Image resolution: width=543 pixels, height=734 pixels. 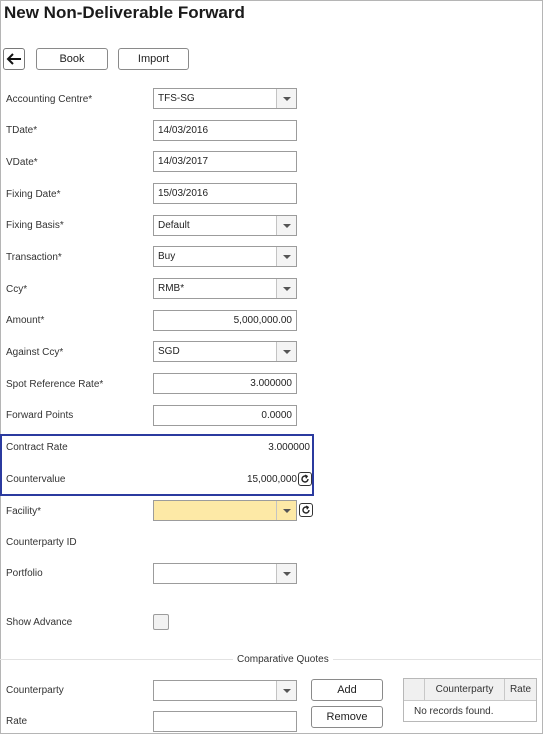 What do you see at coordinates (24, 573) in the screenshot?
I see `portfolio-label: Portfolio` at bounding box center [24, 573].